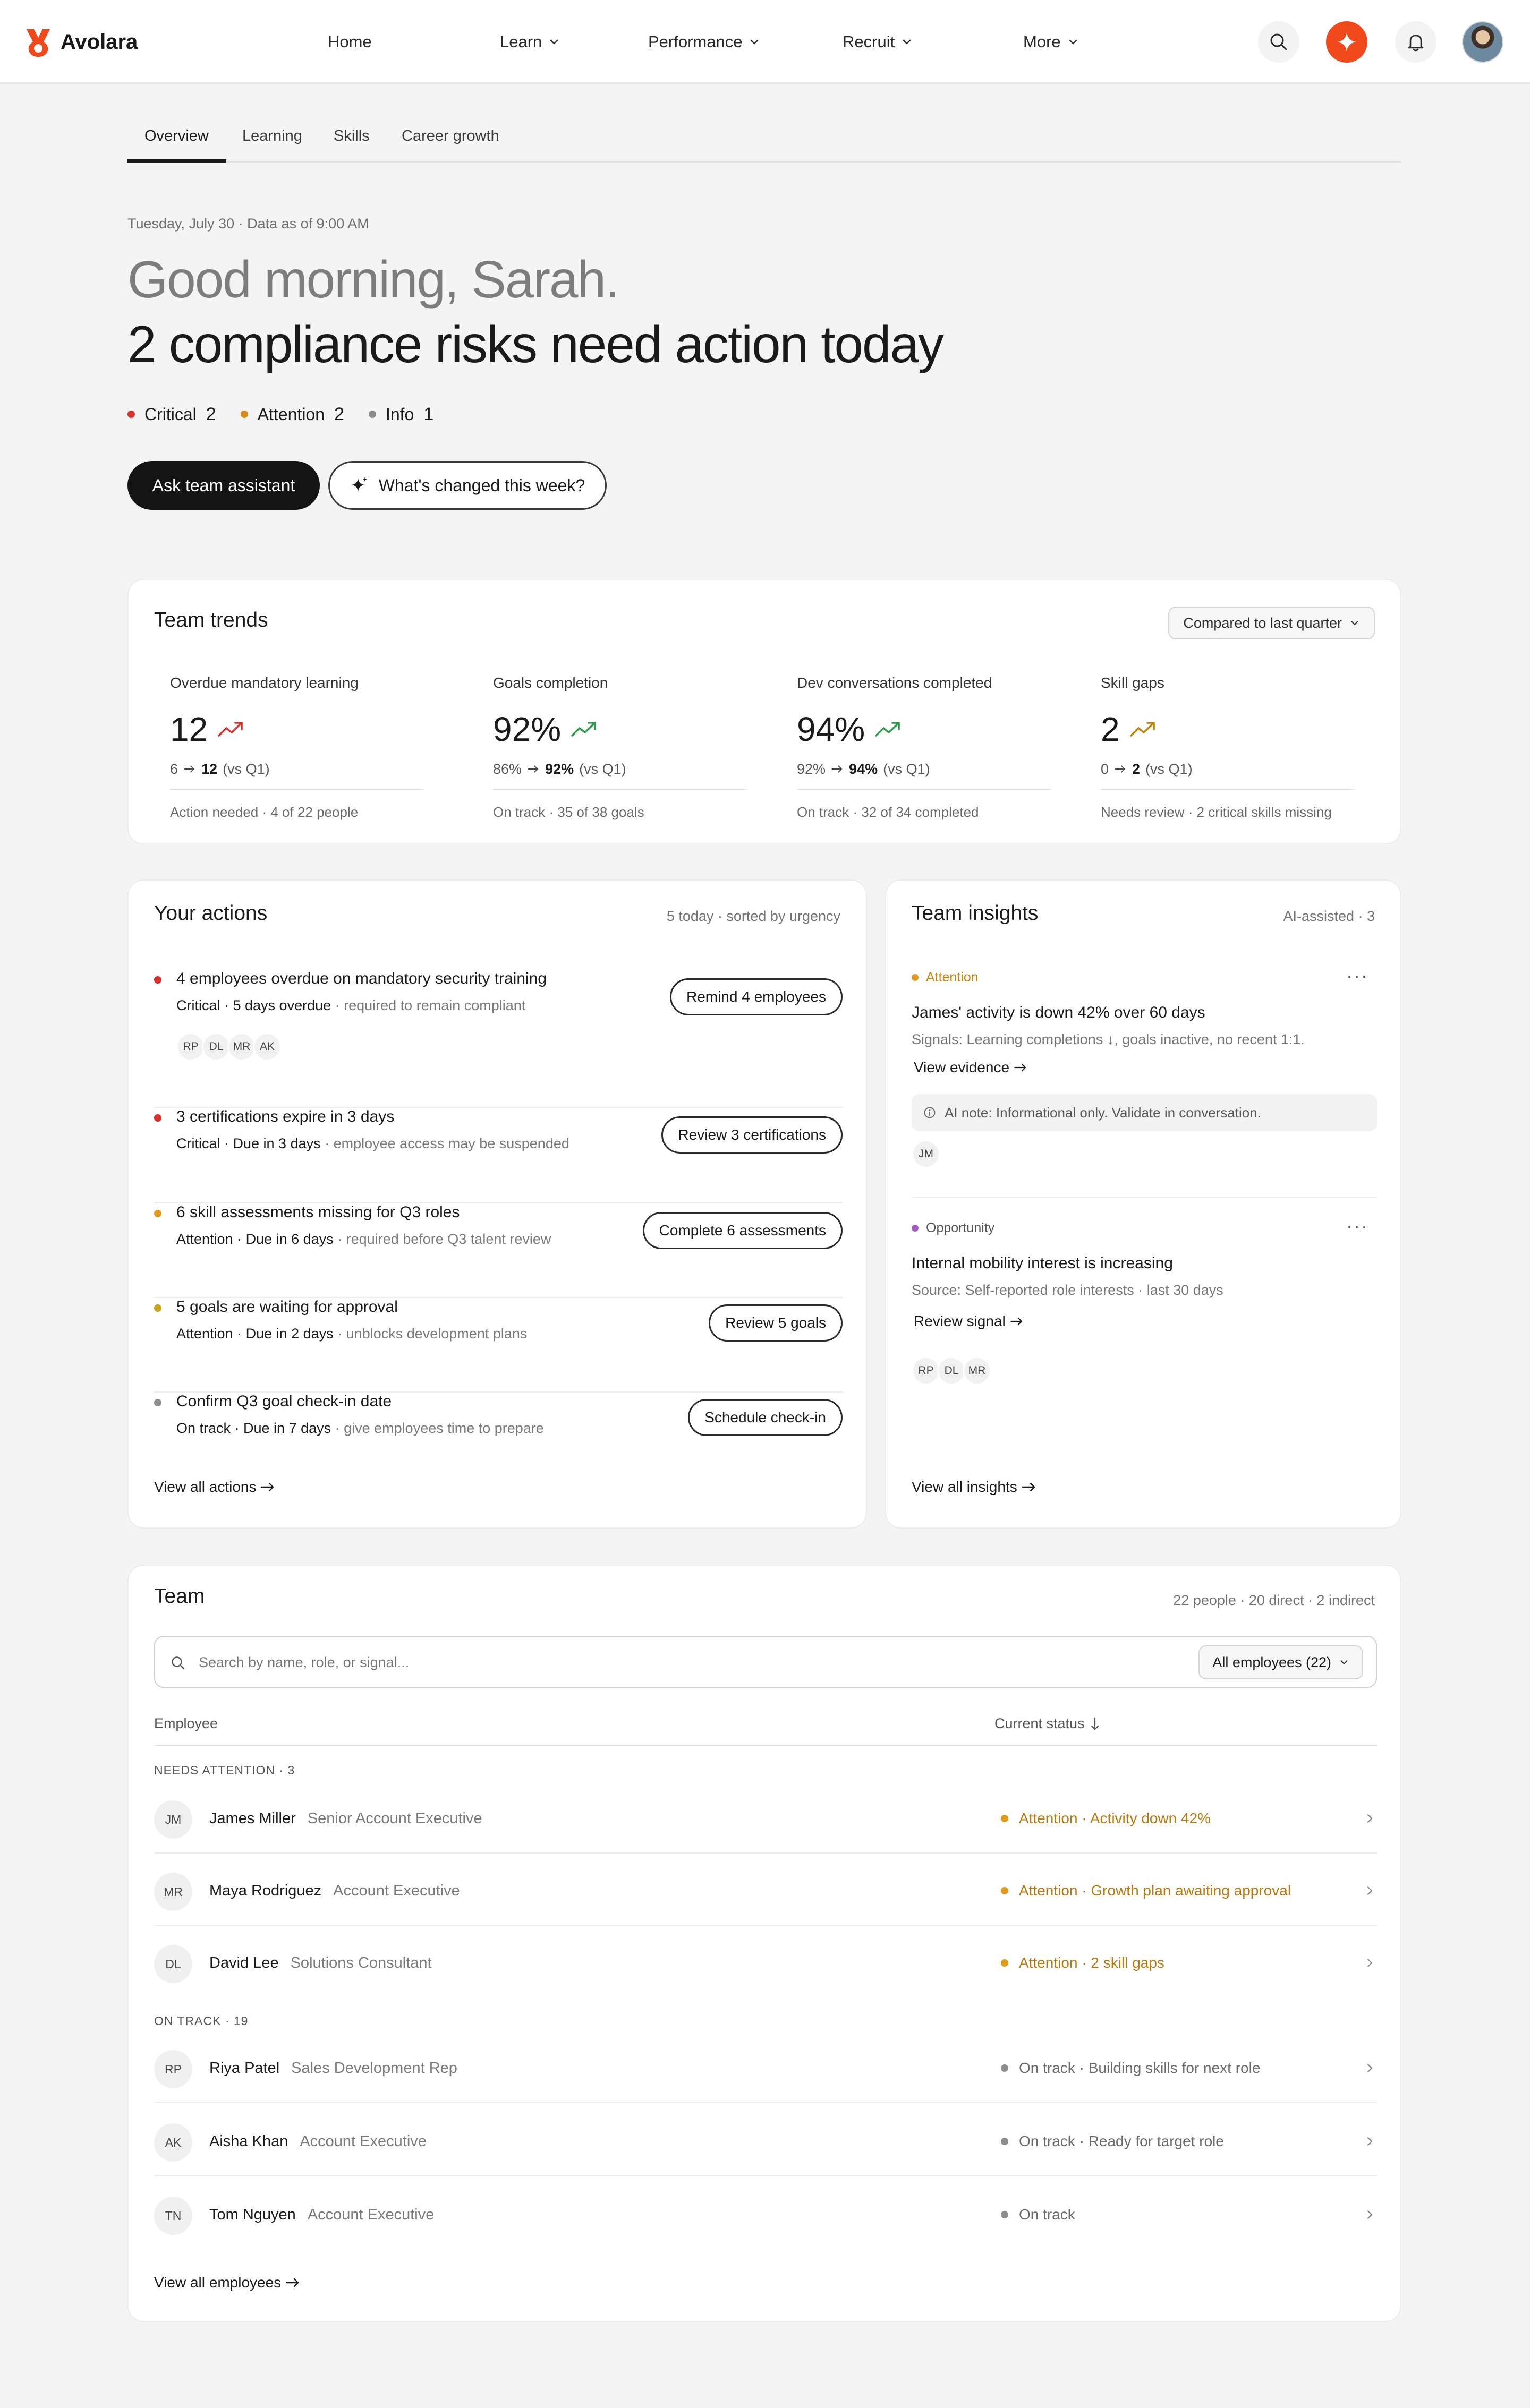 The image size is (1530, 2408). I want to click on assistant-button, so click(1346, 42).